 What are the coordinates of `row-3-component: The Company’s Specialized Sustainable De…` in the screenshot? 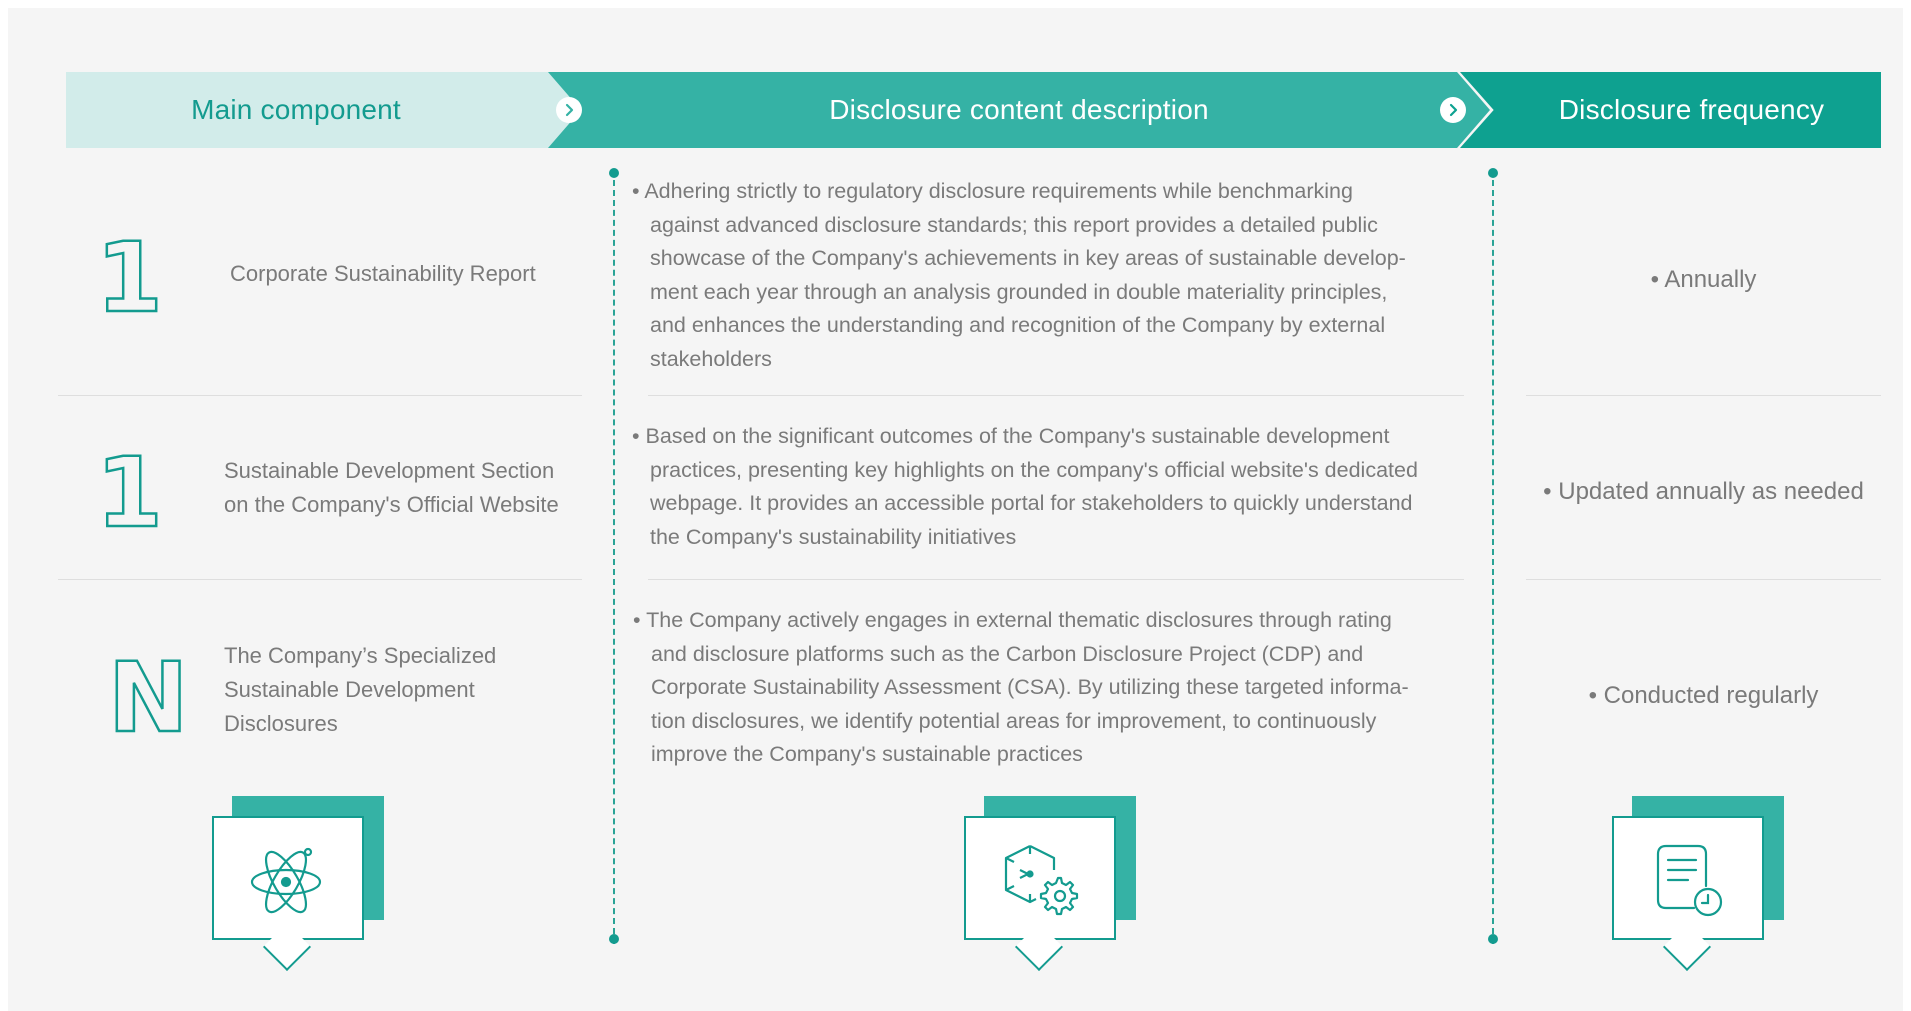 It's located at (360, 690).